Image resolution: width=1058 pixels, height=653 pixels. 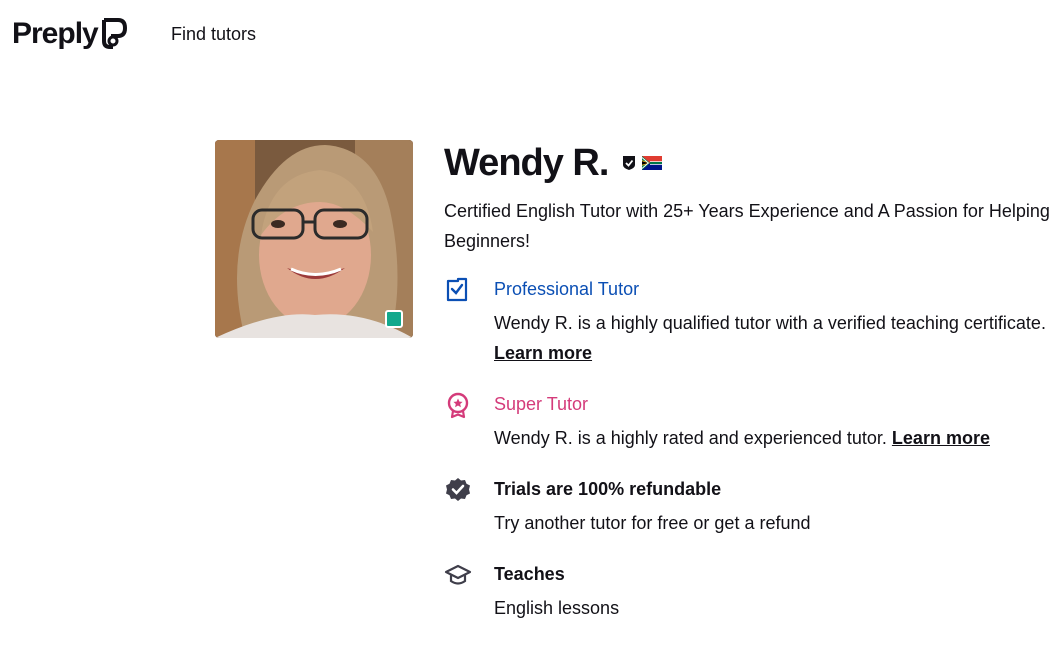 I want to click on name-row: Wendy R., so click(x=749, y=163).